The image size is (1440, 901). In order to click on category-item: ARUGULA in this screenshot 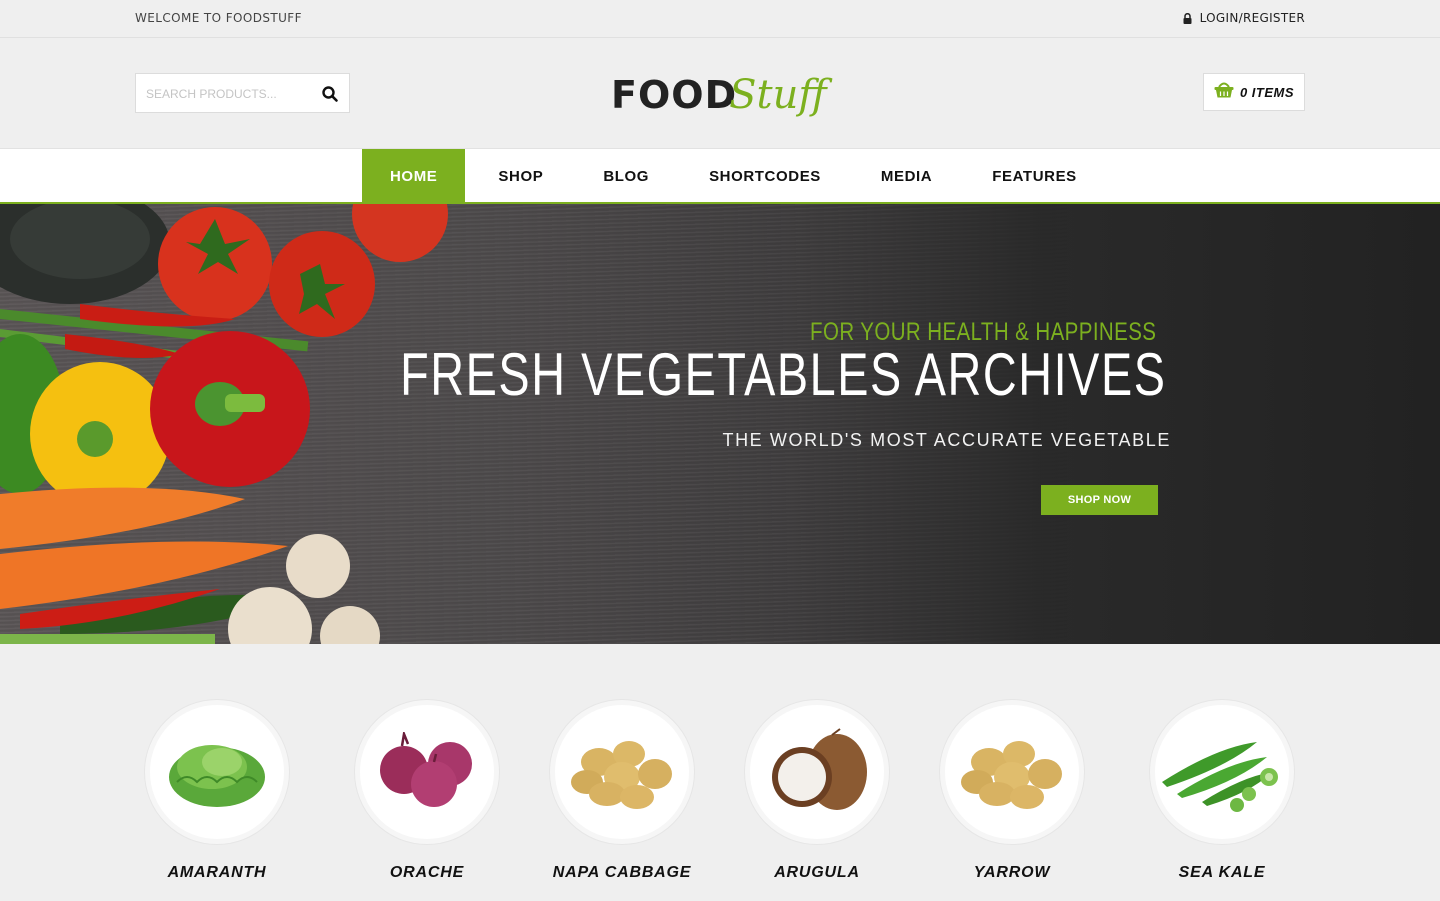, I will do `click(817, 791)`.